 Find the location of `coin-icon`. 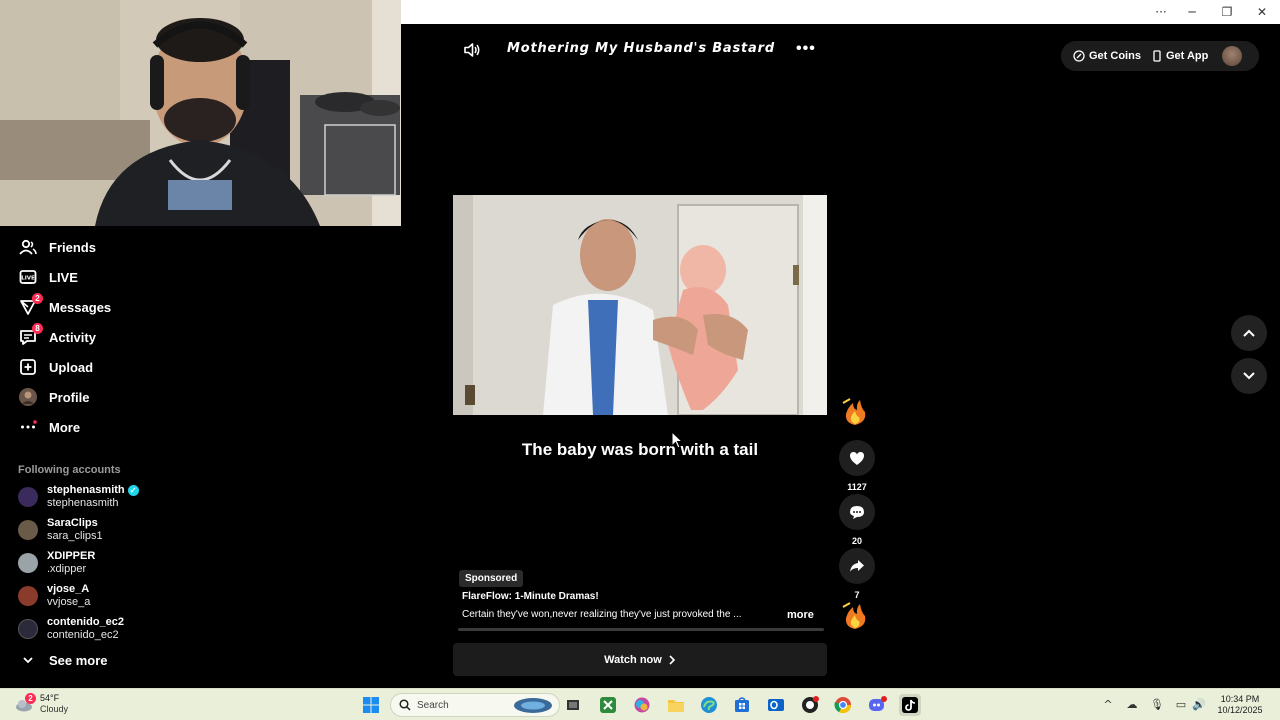

coin-icon is located at coordinates (1079, 56).